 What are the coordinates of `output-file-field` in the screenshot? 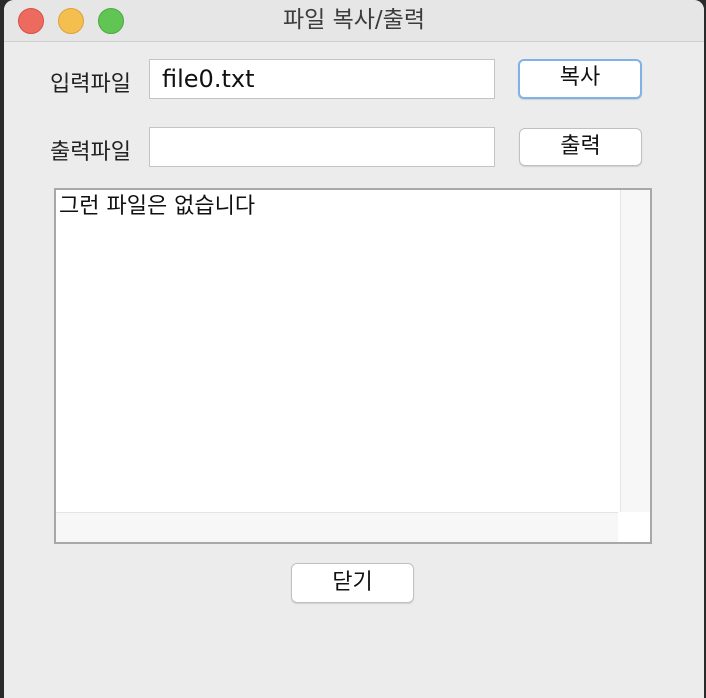 It's located at (322, 147).